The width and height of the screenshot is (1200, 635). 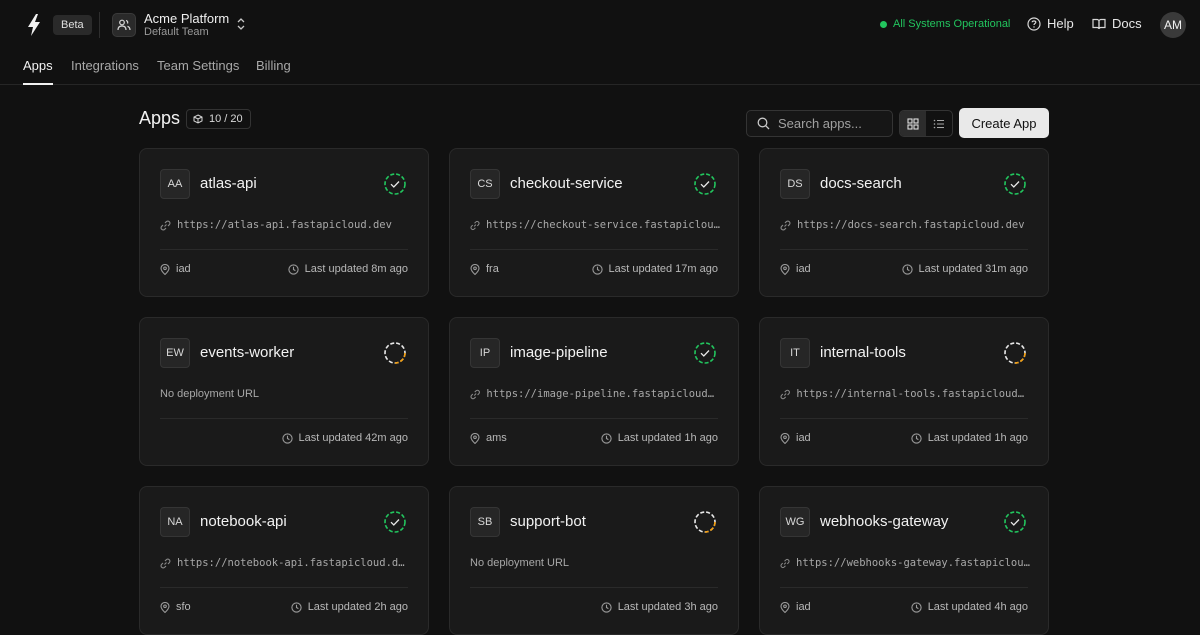 I want to click on last-updated: Last updated 8m ago, so click(x=347, y=269).